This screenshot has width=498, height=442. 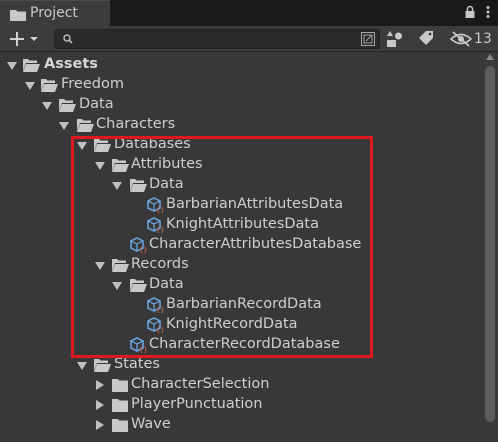 I want to click on search-input, so click(x=214, y=40).